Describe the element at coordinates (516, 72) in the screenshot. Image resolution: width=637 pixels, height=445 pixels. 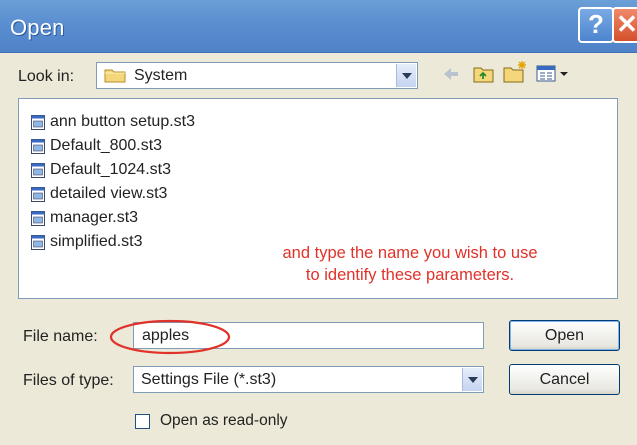
I see `new-folder-icon` at that location.